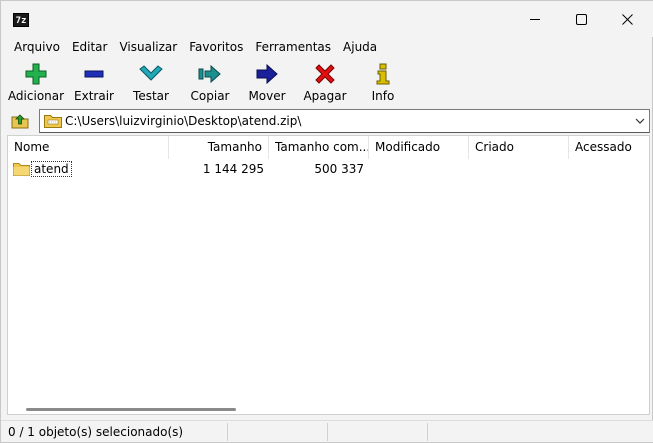 The width and height of the screenshot is (653, 443). What do you see at coordinates (519, 147) in the screenshot?
I see `column-header-created: Criado` at bounding box center [519, 147].